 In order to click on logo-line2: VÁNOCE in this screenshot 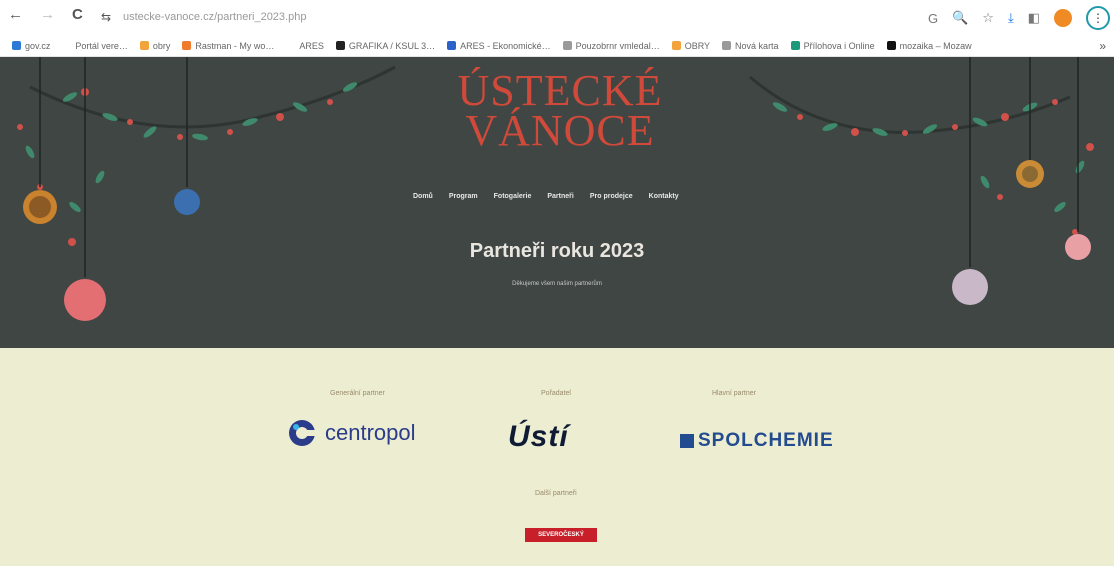, I will do `click(560, 130)`.